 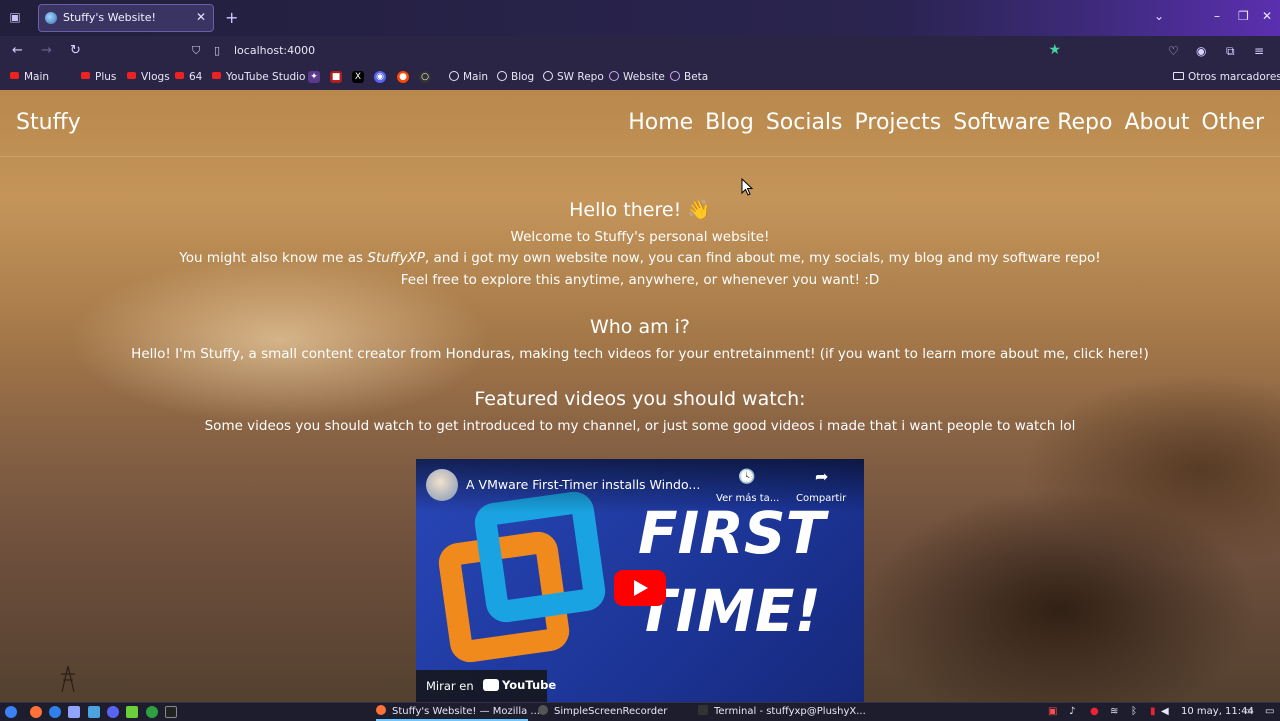 I want to click on share-icon: ➦, so click(x=821, y=476).